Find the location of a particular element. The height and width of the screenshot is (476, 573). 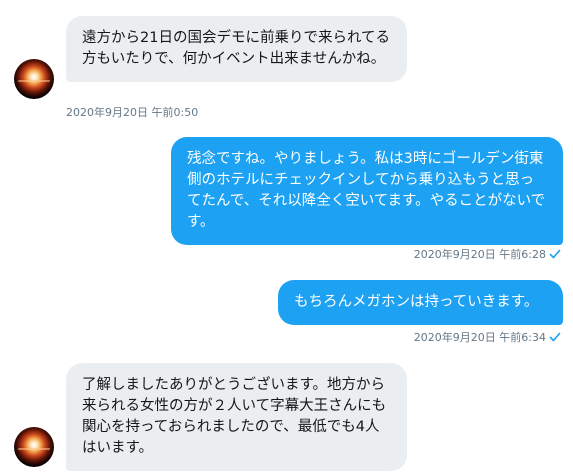

message-timestamp: 2020年9月20日 午前6:28 is located at coordinates (487, 254).